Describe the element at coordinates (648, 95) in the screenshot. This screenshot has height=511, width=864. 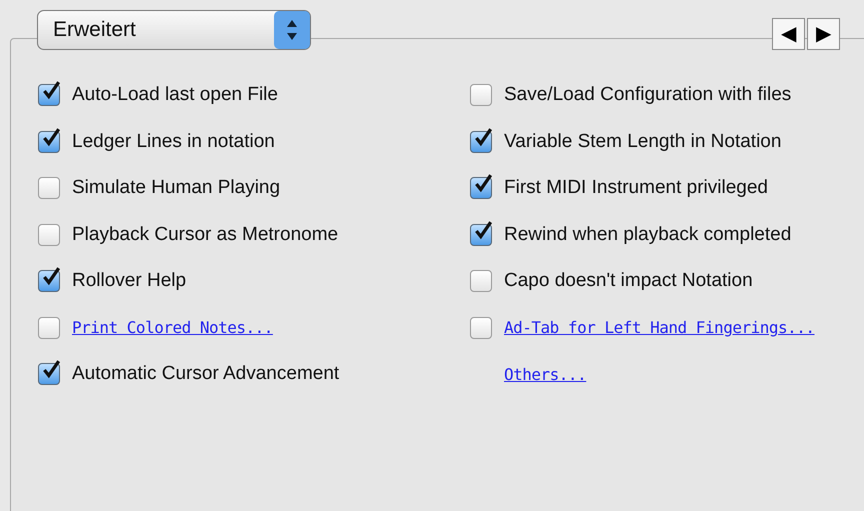
I see `checkbox-label: Save/Load Configuration with files` at that location.